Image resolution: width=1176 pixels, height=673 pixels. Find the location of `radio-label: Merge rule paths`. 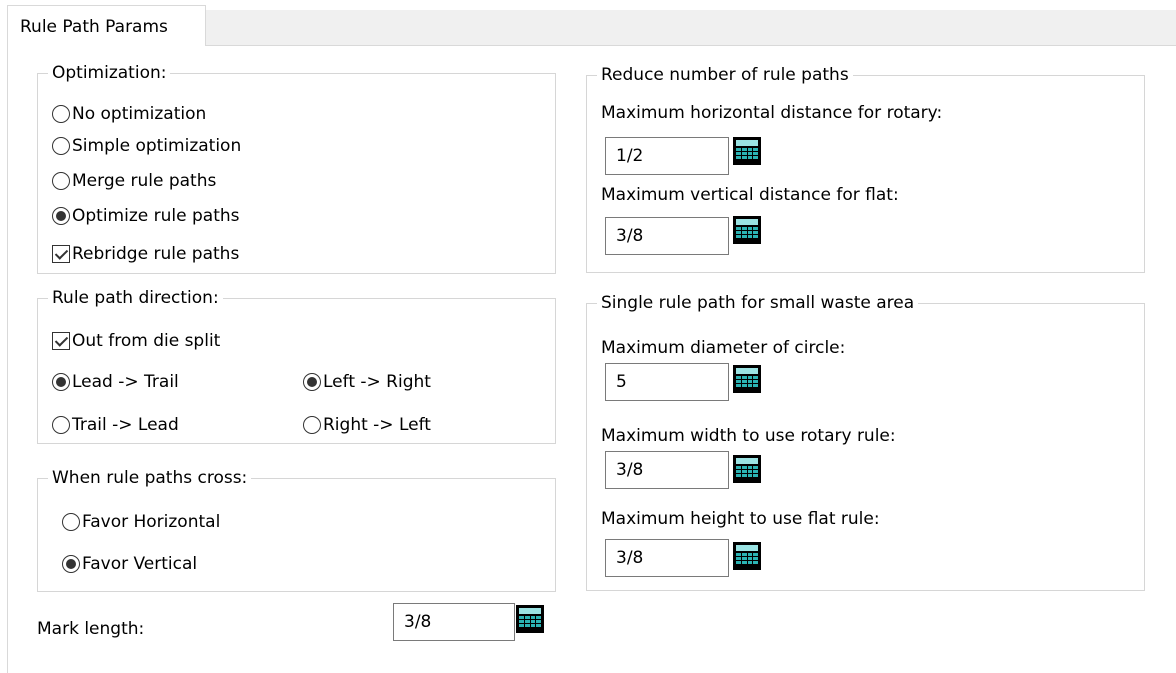

radio-label: Merge rule paths is located at coordinates (144, 181).